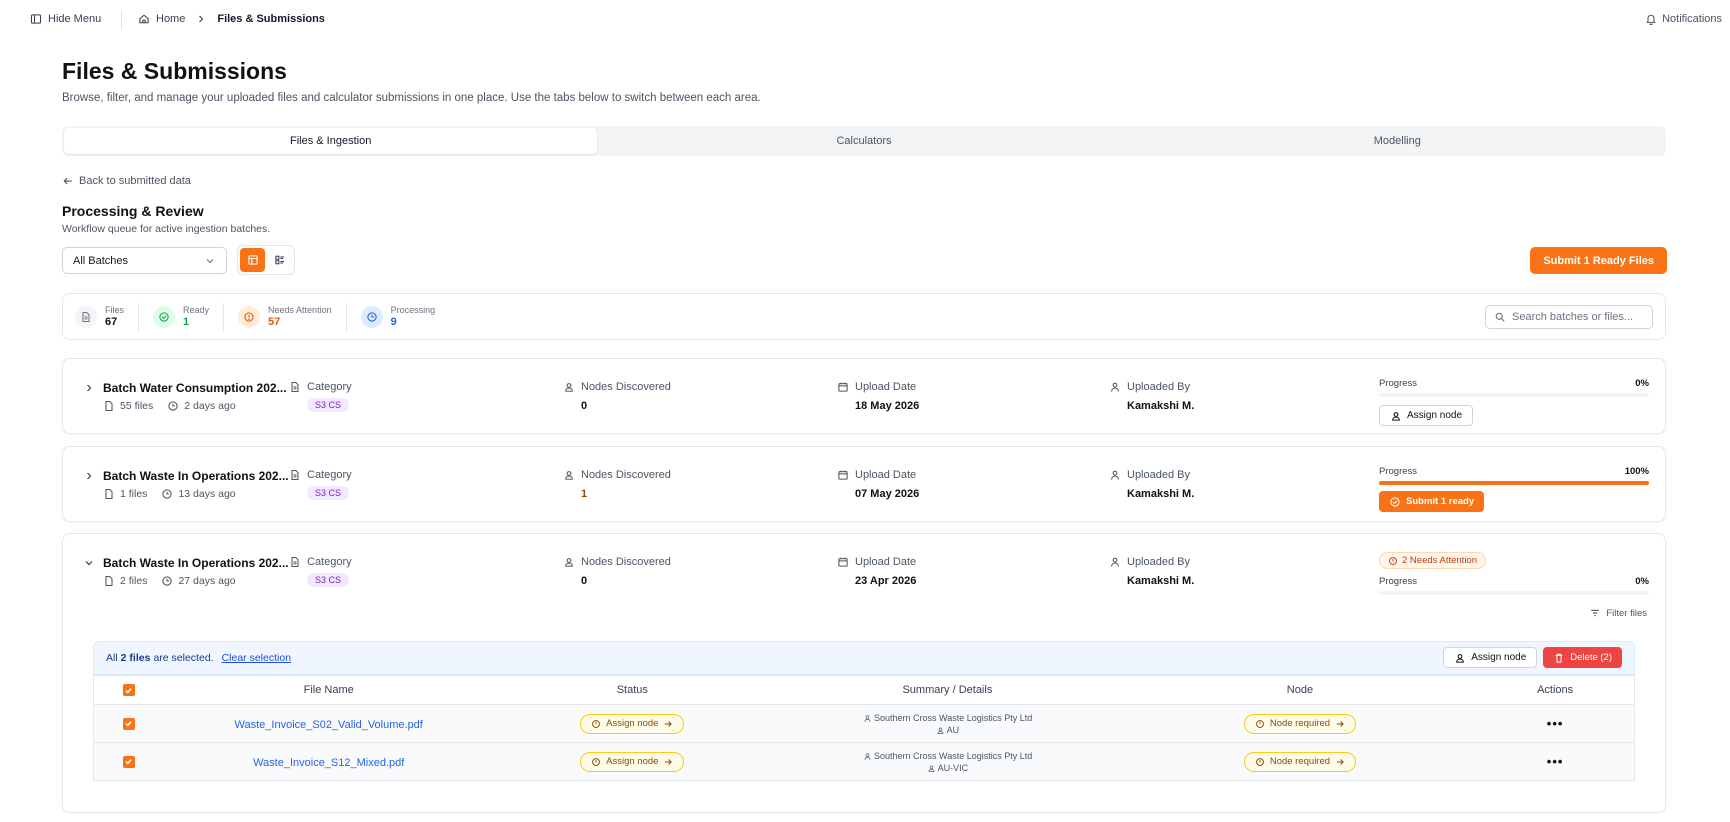  I want to click on nodes-value: 1, so click(584, 494).